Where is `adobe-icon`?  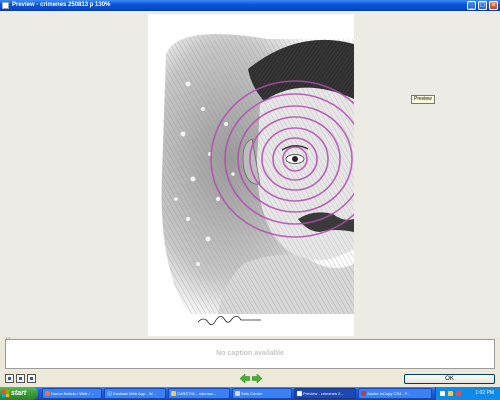 adobe-icon is located at coordinates (363, 393).